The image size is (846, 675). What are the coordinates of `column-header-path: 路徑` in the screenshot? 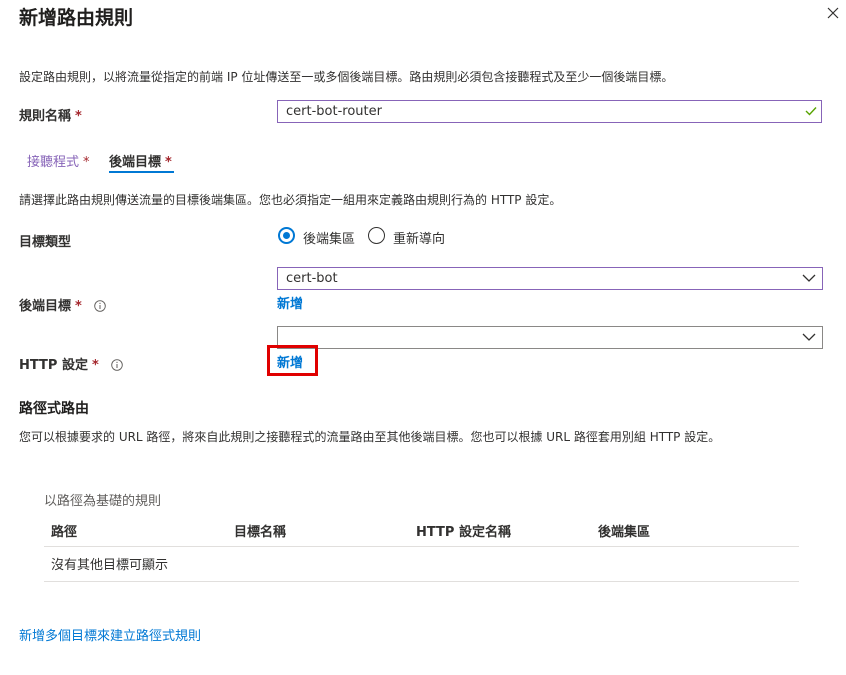 It's located at (64, 532).